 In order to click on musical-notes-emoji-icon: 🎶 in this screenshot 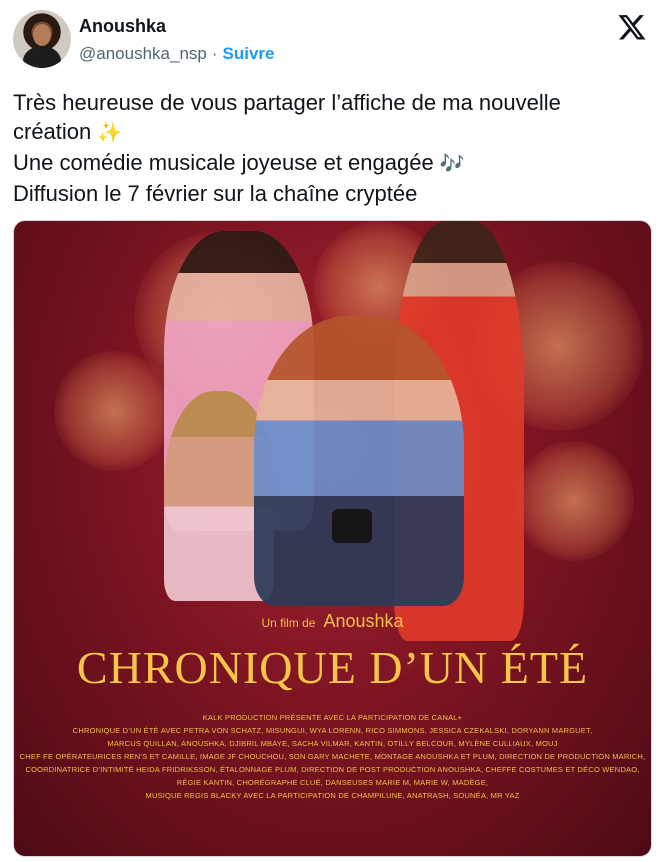, I will do `click(452, 164)`.